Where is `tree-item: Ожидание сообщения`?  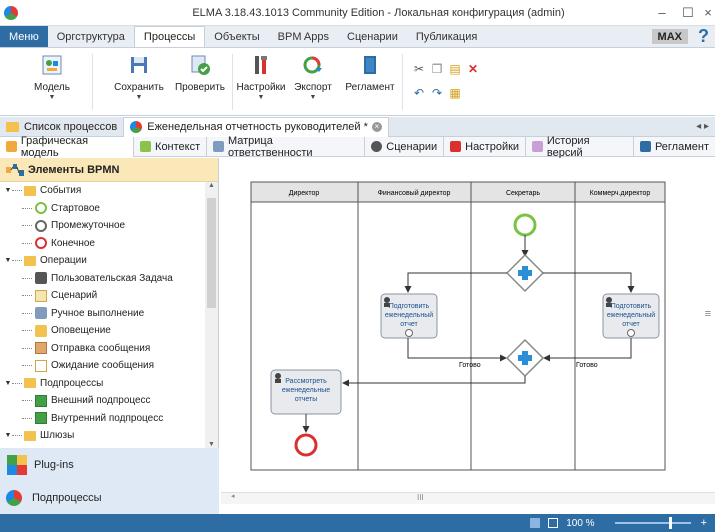 tree-item: Ожидание сообщения is located at coordinates (102, 366).